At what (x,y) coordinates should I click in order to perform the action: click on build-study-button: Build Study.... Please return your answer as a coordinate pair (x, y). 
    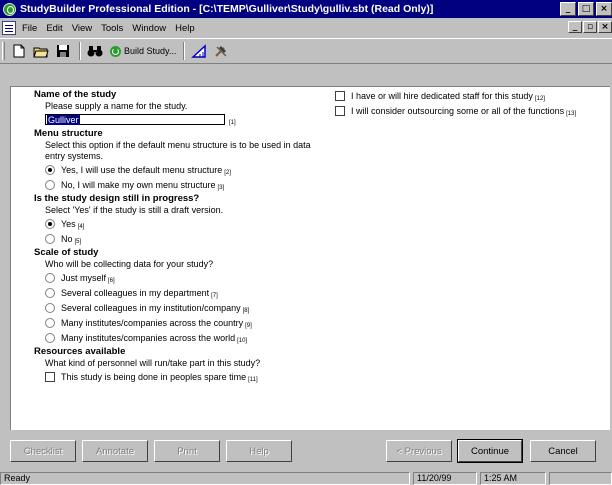
    Looking at the image, I should click on (143, 51).